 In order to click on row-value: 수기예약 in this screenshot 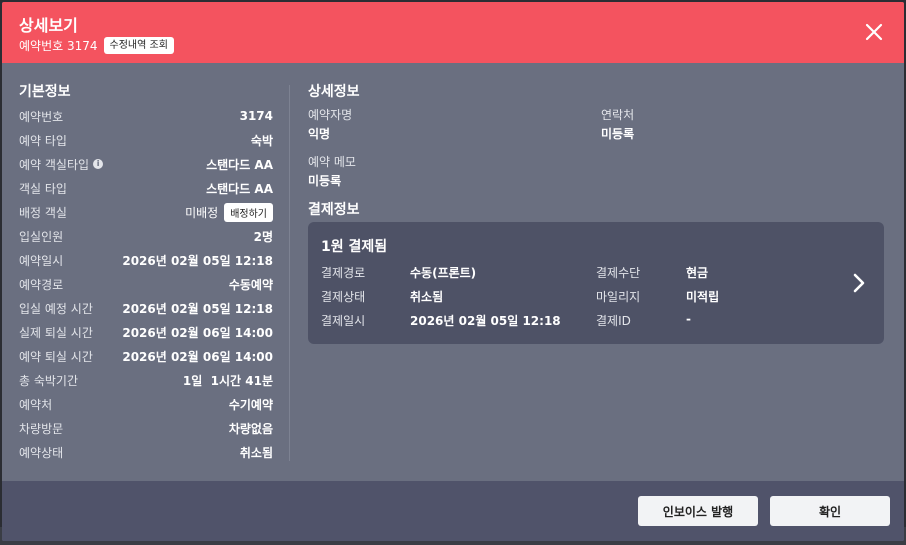, I will do `click(250, 404)`.